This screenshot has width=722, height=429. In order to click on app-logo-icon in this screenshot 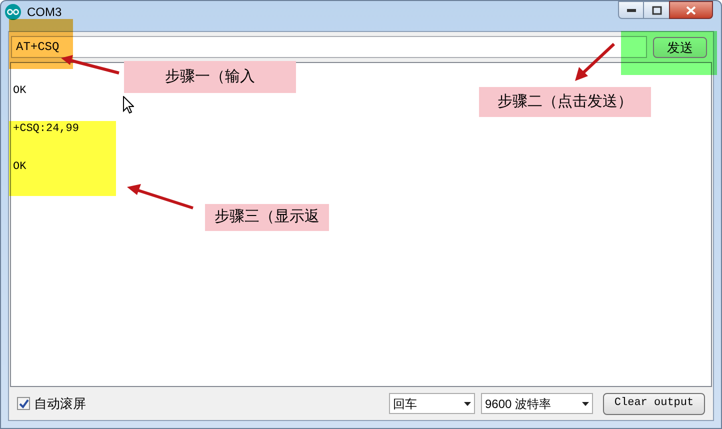, I will do `click(13, 12)`.